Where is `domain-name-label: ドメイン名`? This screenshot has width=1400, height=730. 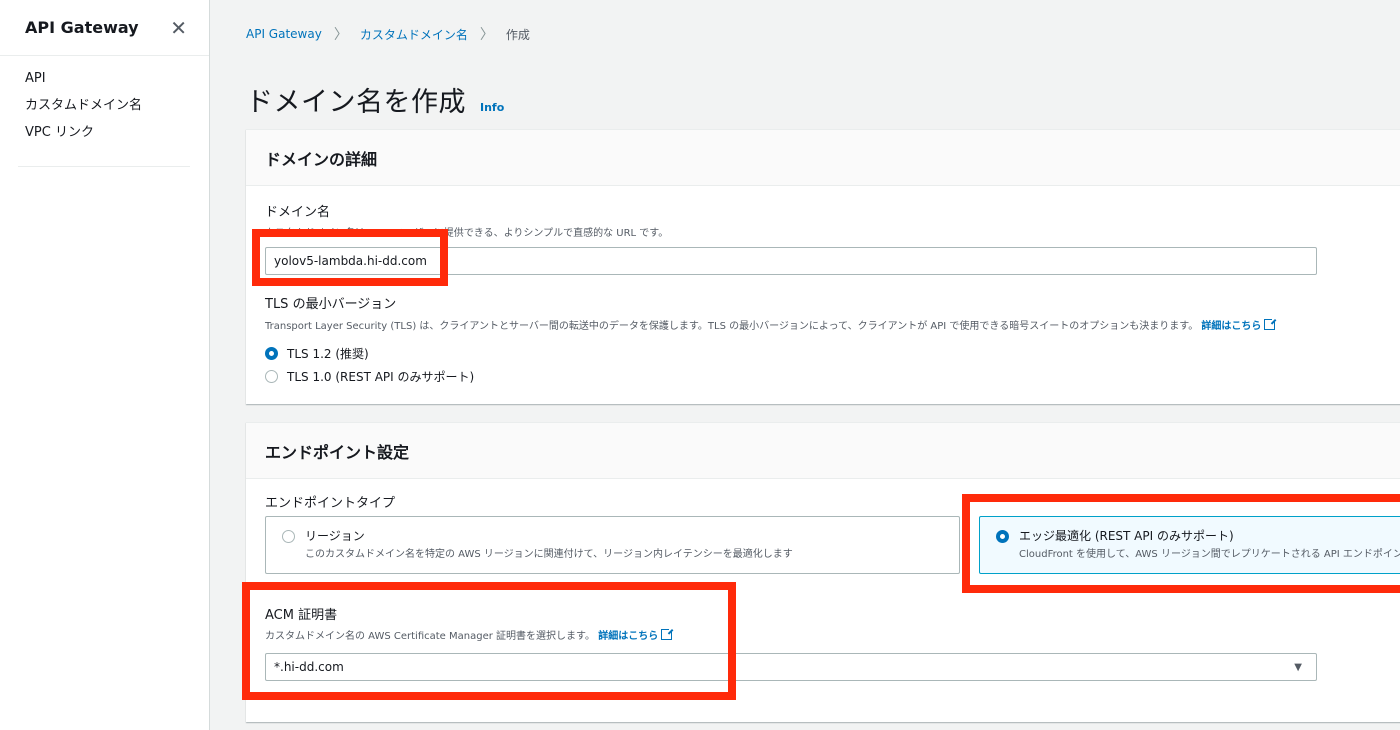
domain-name-label: ドメイン名 is located at coordinates (298, 212).